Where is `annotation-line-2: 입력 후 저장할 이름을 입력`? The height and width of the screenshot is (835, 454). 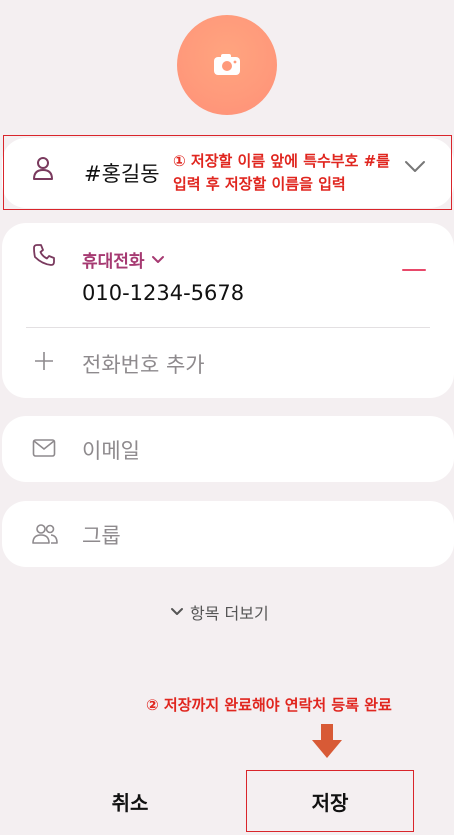
annotation-line-2: 입력 후 저장할 이름을 입력 is located at coordinates (259, 184).